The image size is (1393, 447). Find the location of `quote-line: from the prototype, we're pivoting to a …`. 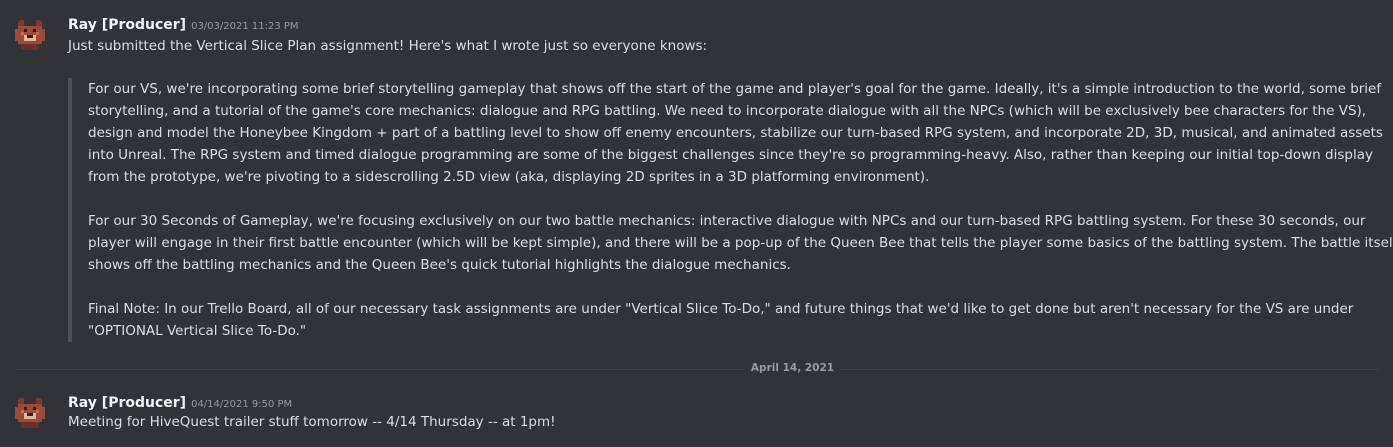

quote-line: from the prototype, we're pivoting to a … is located at coordinates (509, 177).